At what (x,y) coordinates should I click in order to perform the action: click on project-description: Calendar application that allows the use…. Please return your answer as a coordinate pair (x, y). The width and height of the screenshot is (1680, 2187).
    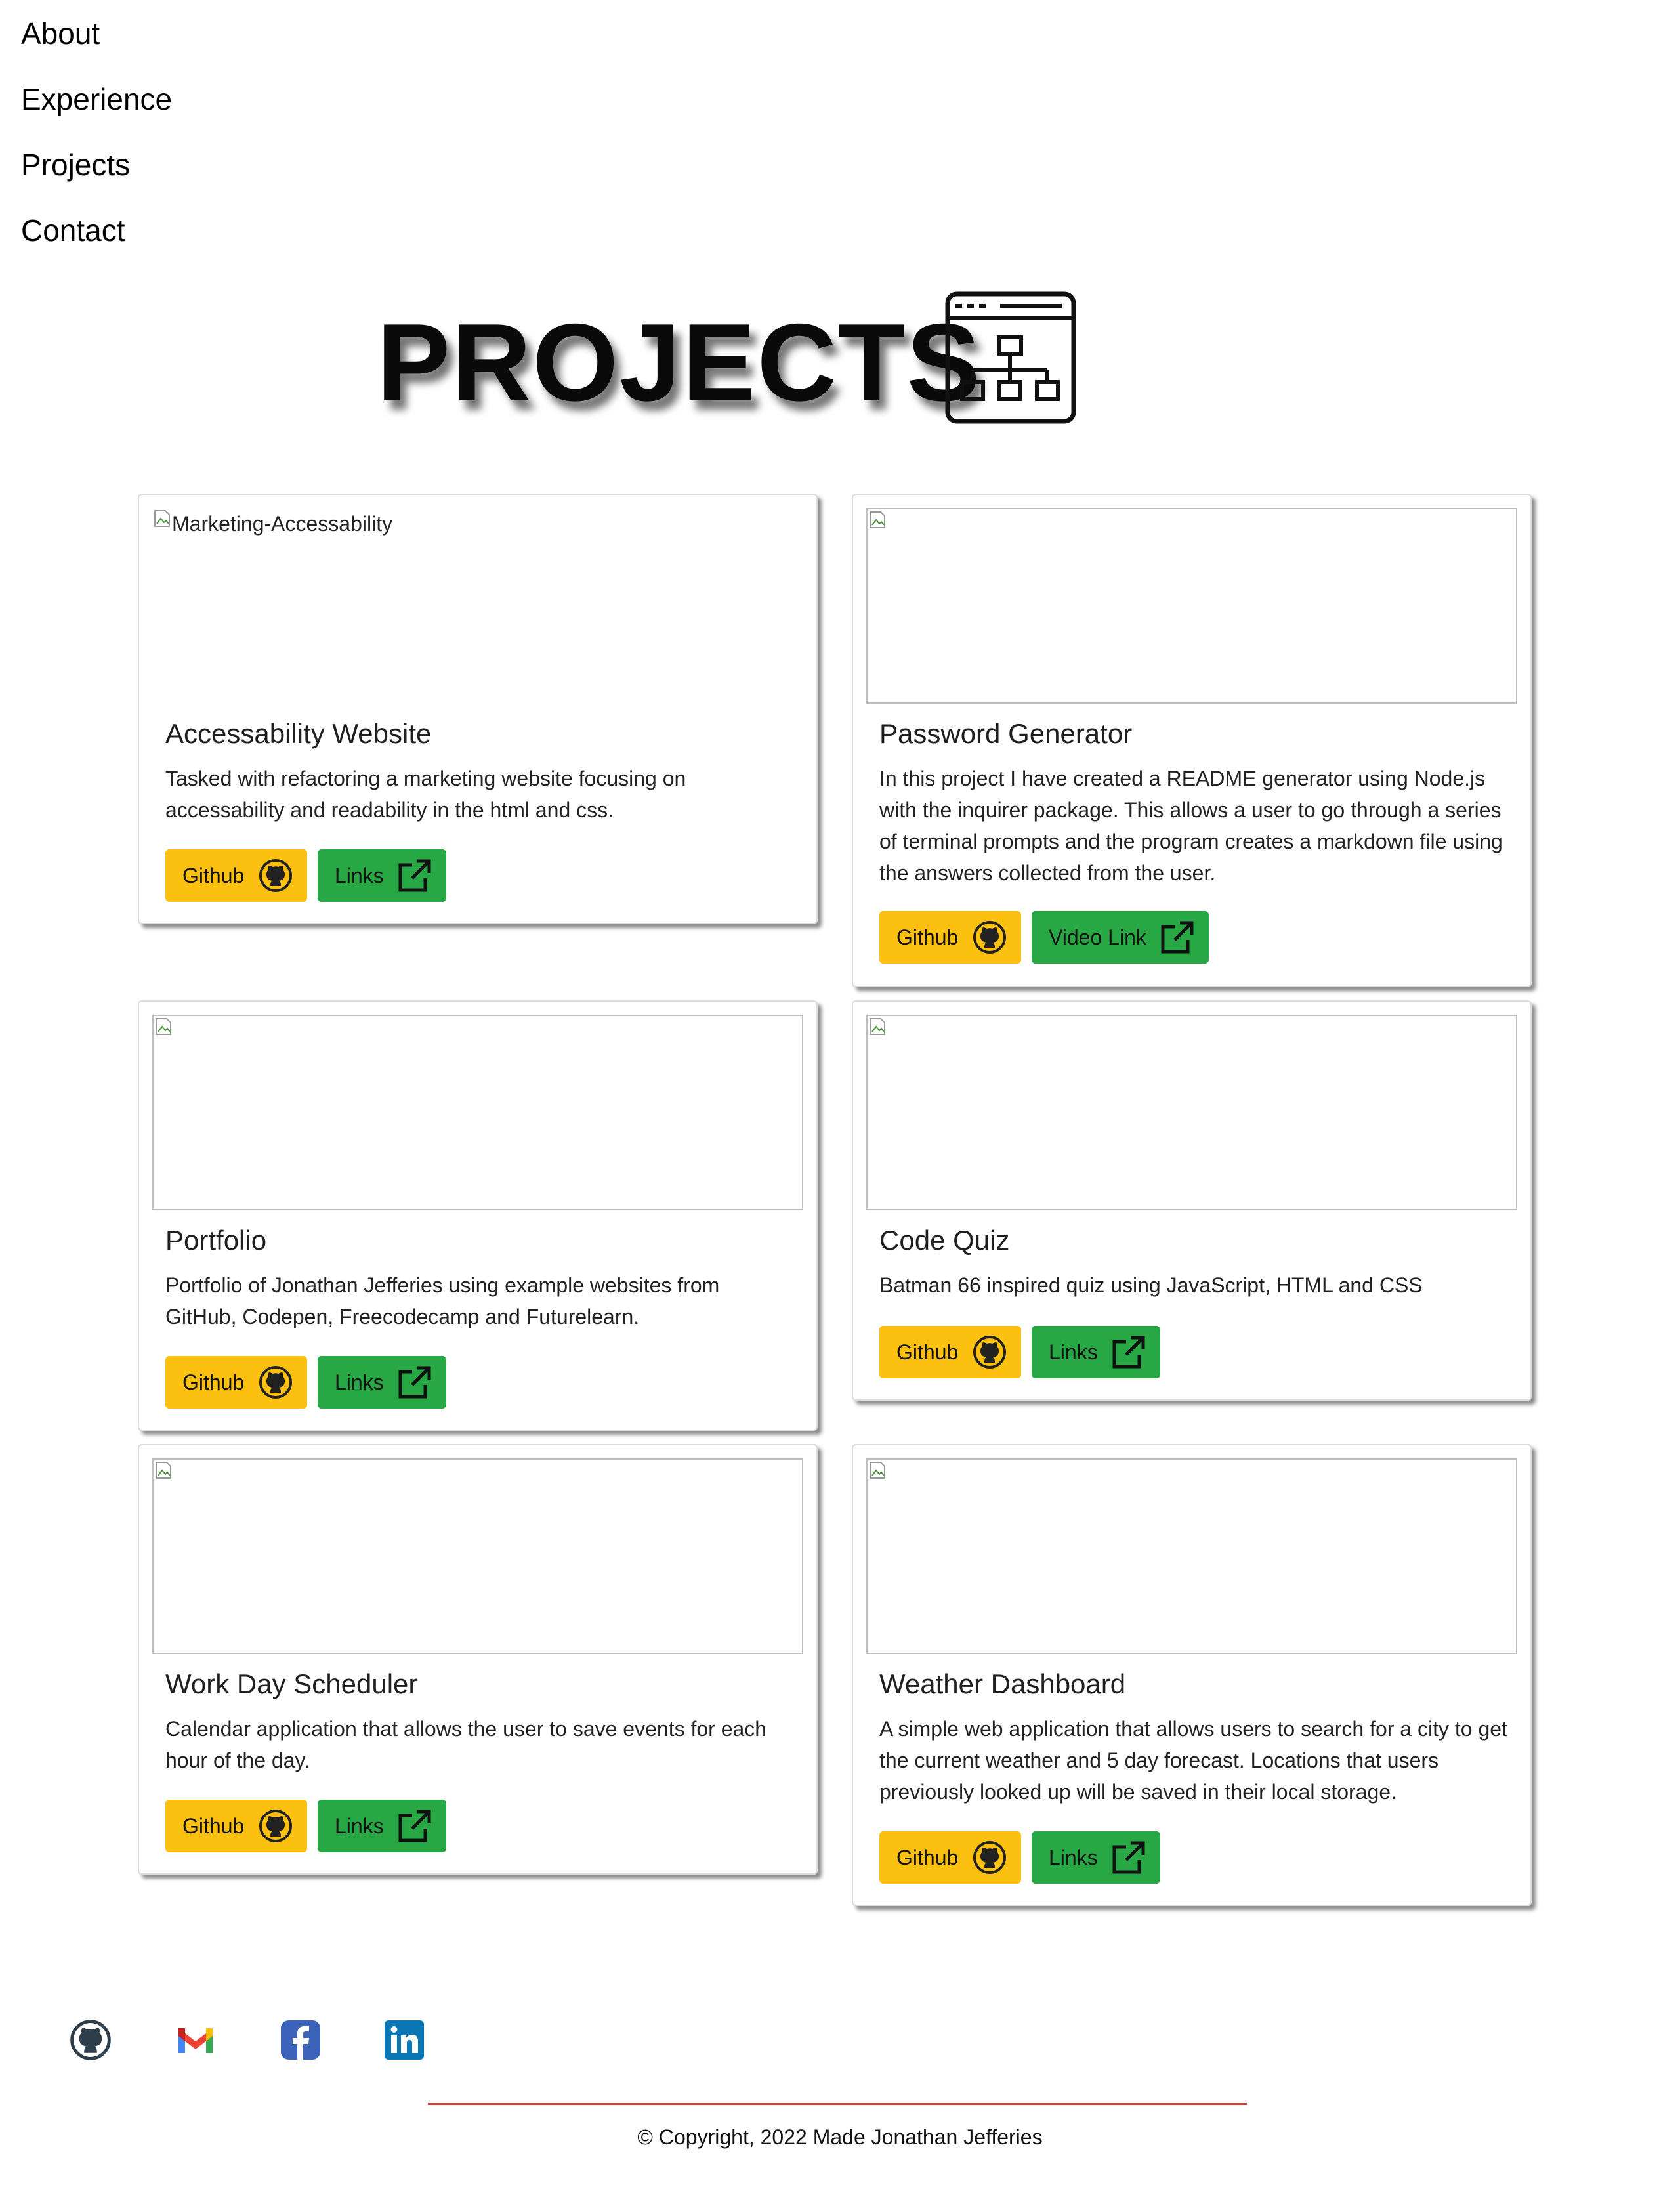
    Looking at the image, I should click on (466, 1744).